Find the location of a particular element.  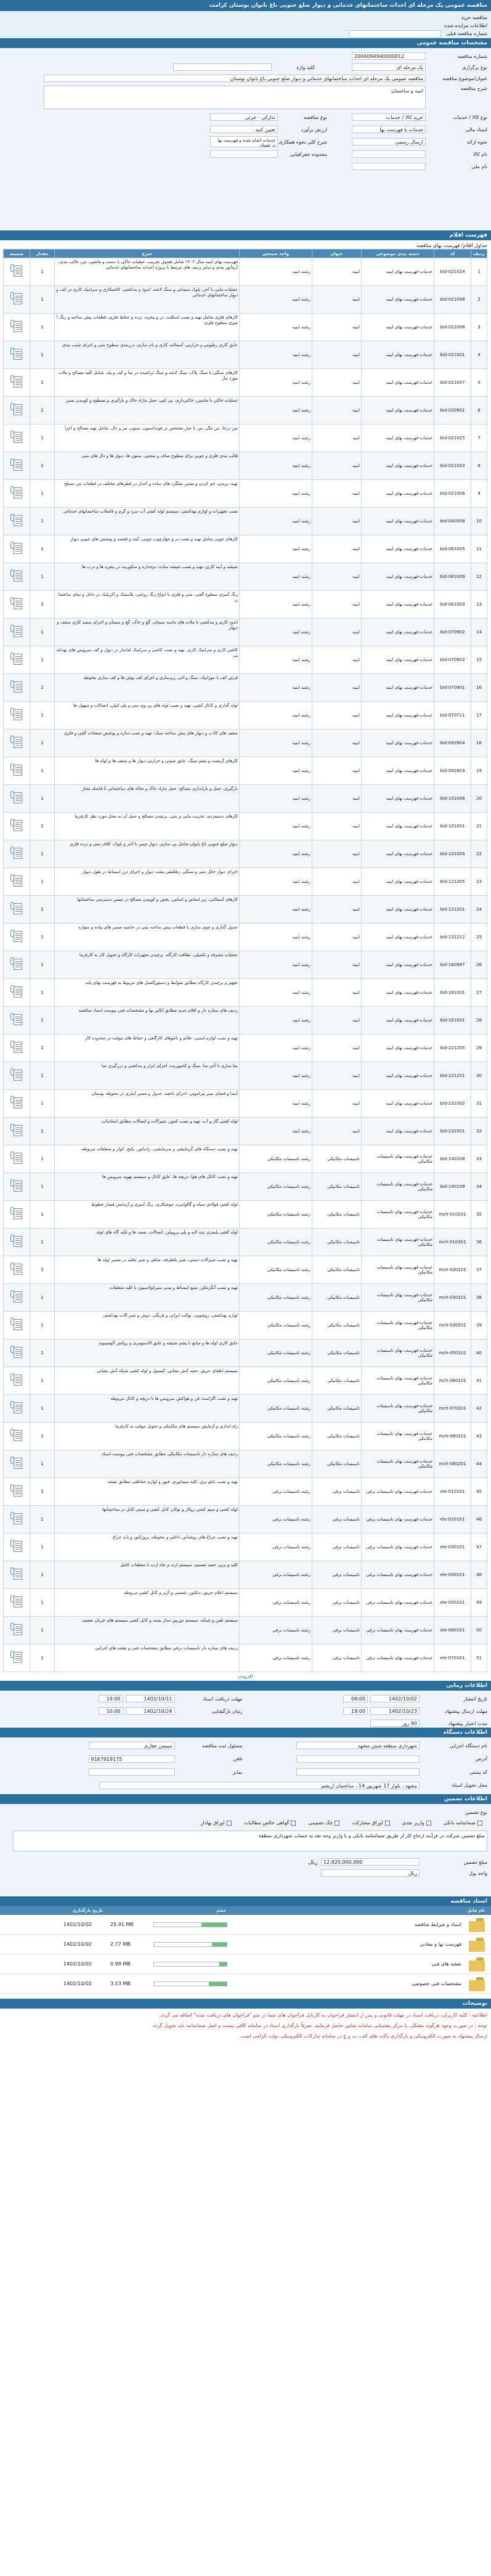

guarantee-option: اوراق بهادار is located at coordinates (216, 1823).